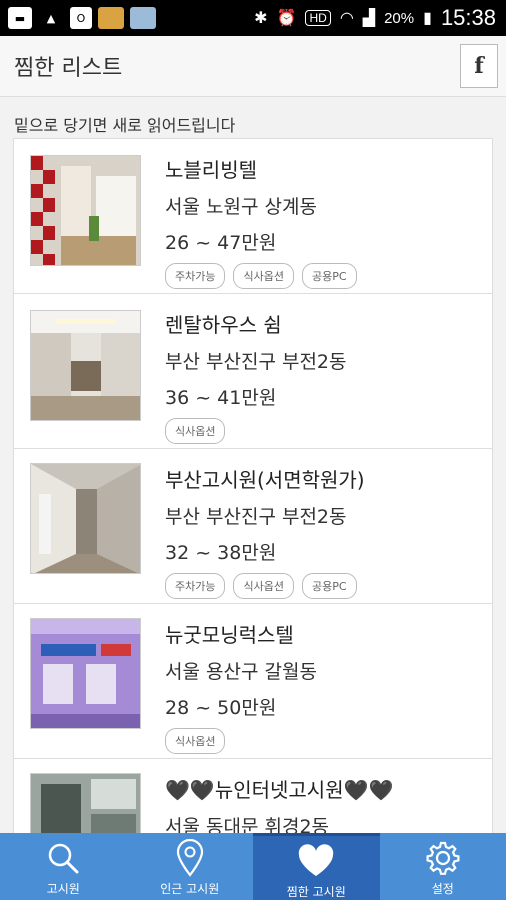  Describe the element at coordinates (63, 858) in the screenshot. I see `search-icon` at that location.